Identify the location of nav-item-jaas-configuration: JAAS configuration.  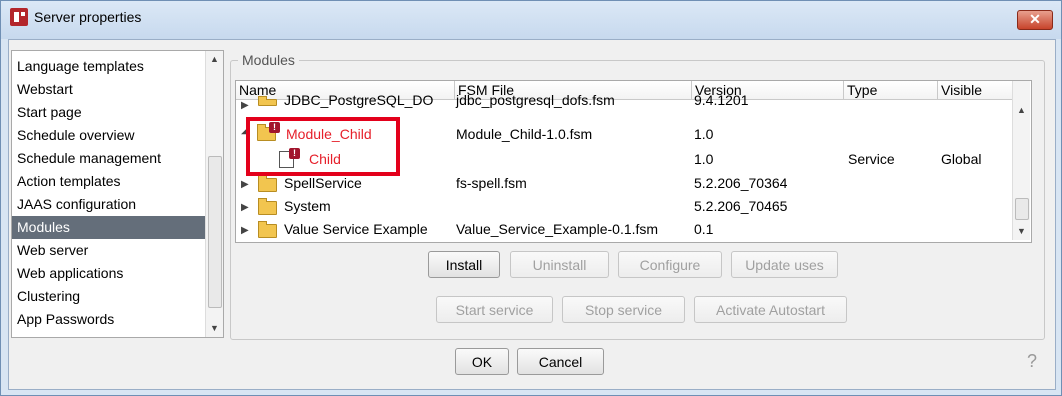
(110, 204).